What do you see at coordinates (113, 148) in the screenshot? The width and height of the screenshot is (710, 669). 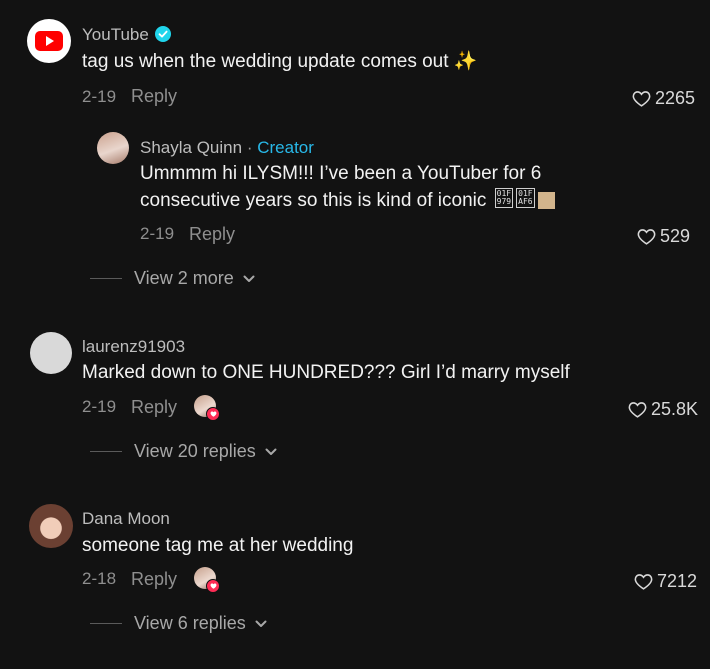 I see `avatar-shayla` at bounding box center [113, 148].